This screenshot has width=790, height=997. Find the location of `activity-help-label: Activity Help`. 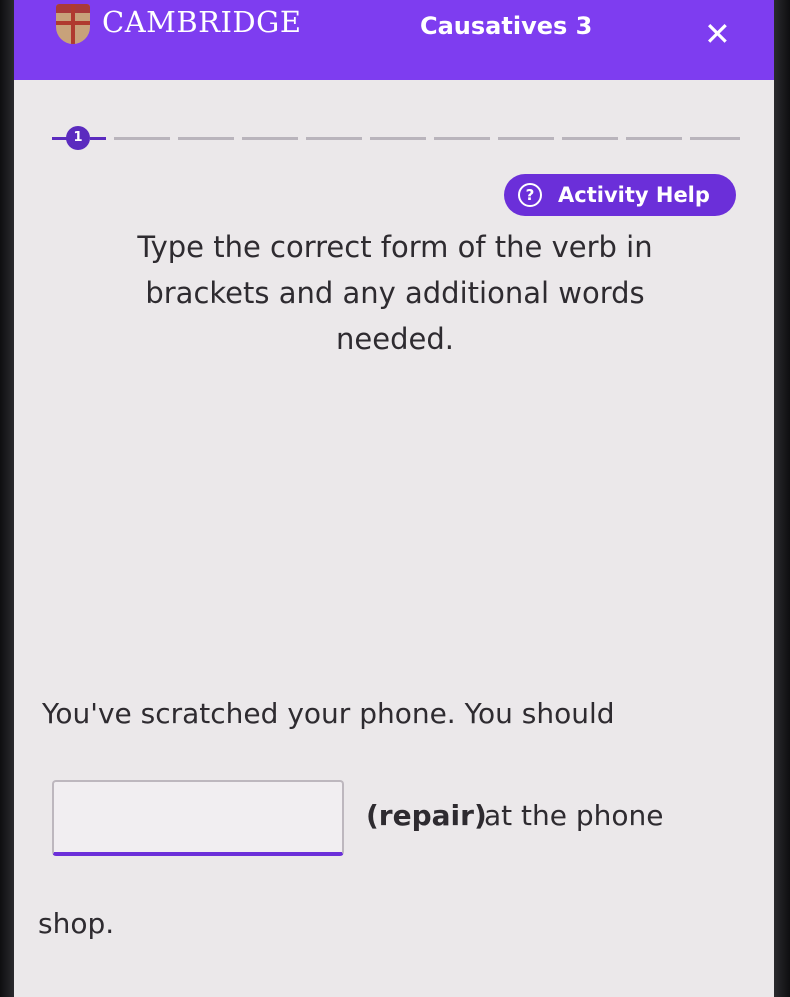

activity-help-label: Activity Help is located at coordinates (634, 195).